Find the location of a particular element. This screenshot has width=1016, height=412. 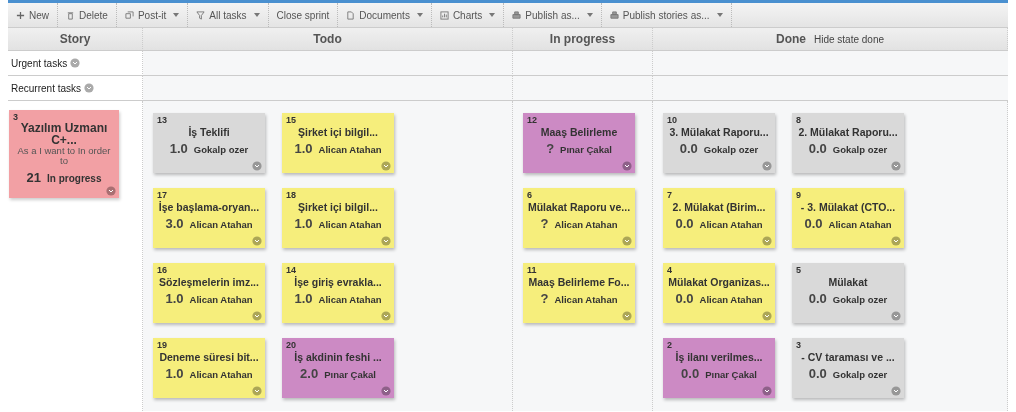

hide-done-link: Hide state done is located at coordinates (849, 39).